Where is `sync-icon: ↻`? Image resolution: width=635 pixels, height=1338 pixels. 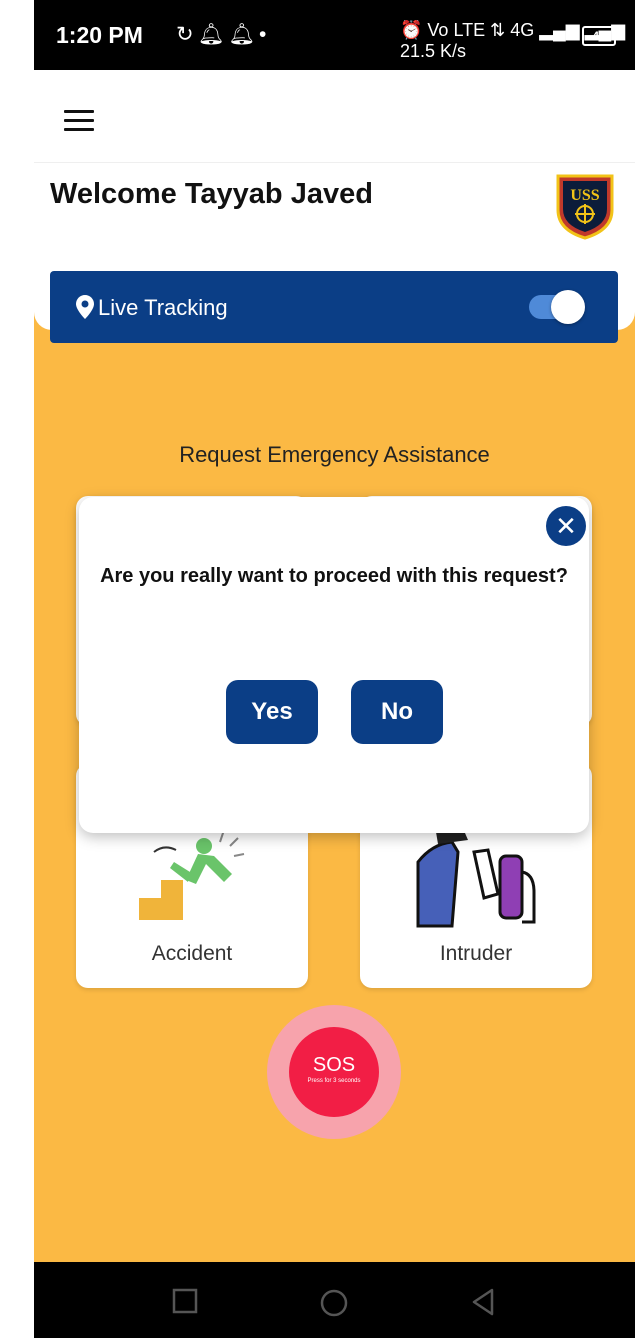 sync-icon: ↻ is located at coordinates (187, 34).